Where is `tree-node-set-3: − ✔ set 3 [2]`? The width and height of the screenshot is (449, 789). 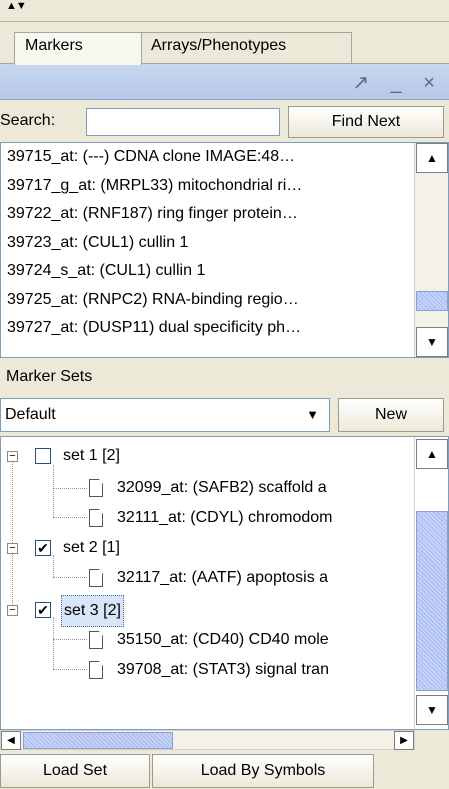 tree-node-set-3: − ✔ set 3 [2] is located at coordinates (207, 611).